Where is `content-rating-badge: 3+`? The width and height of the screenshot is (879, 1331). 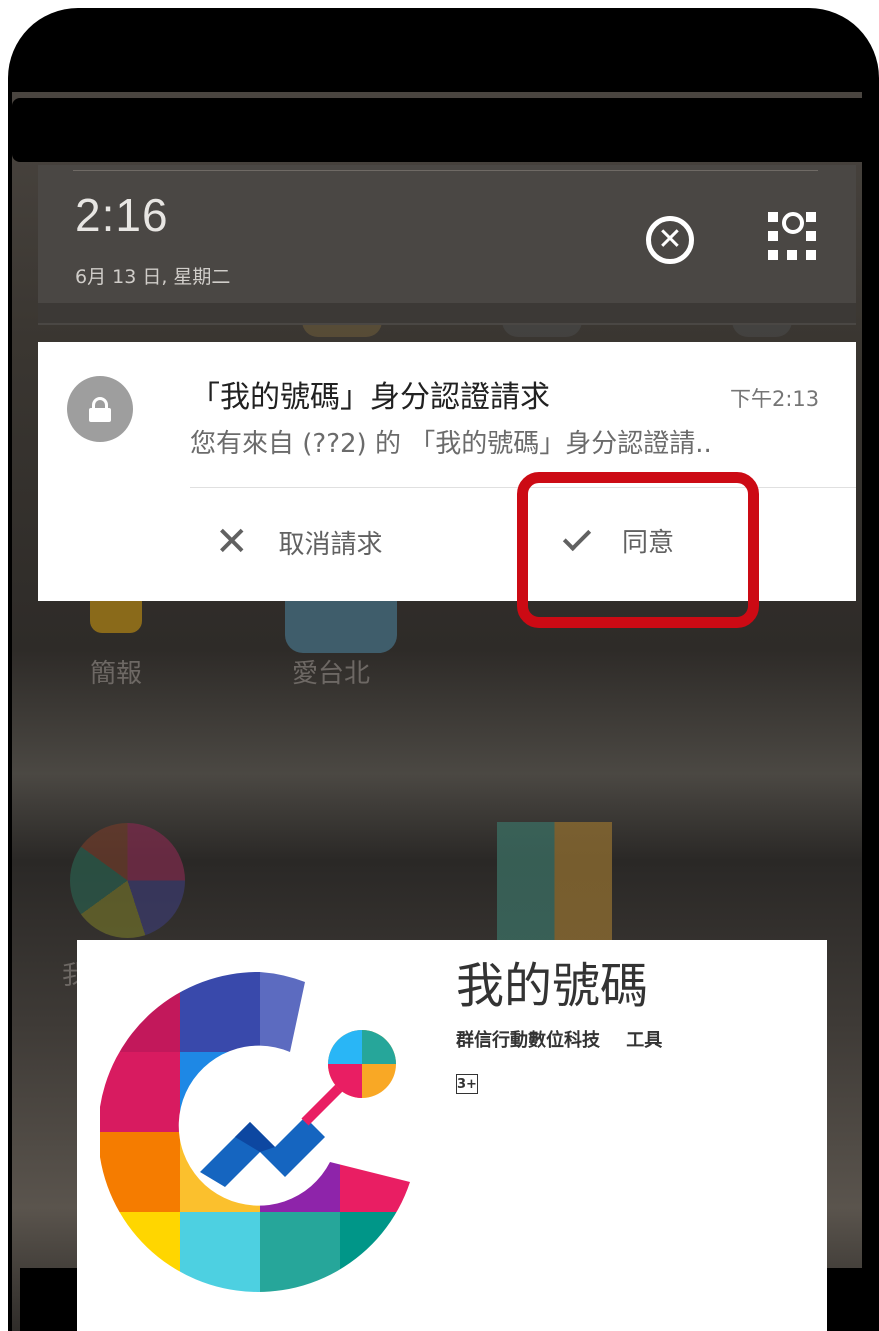
content-rating-badge: 3+ is located at coordinates (467, 1084).